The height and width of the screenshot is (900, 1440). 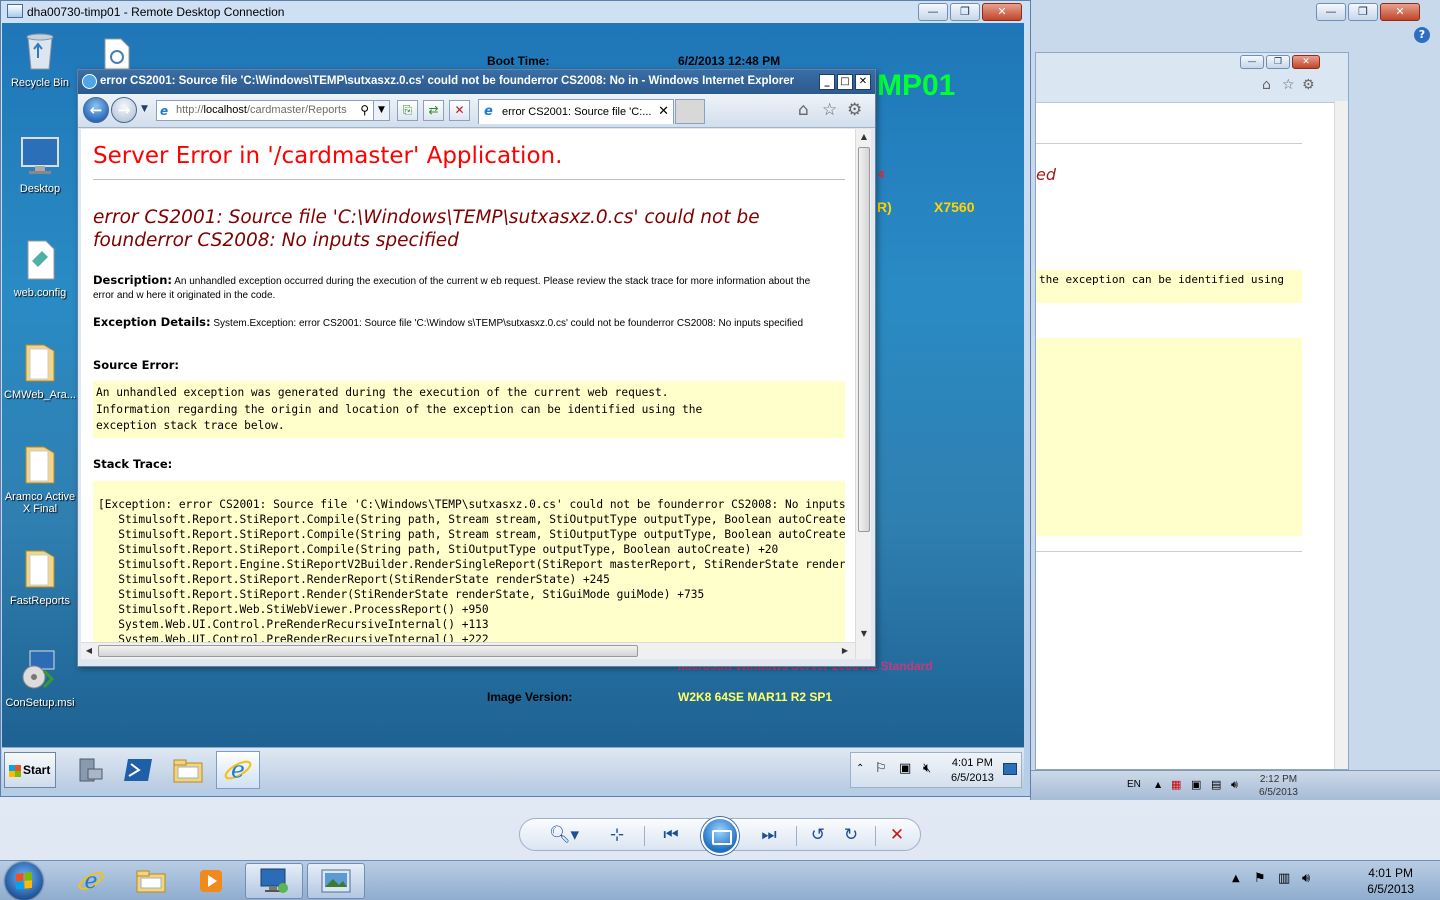 What do you see at coordinates (690, 111) in the screenshot?
I see `new-tab-button` at bounding box center [690, 111].